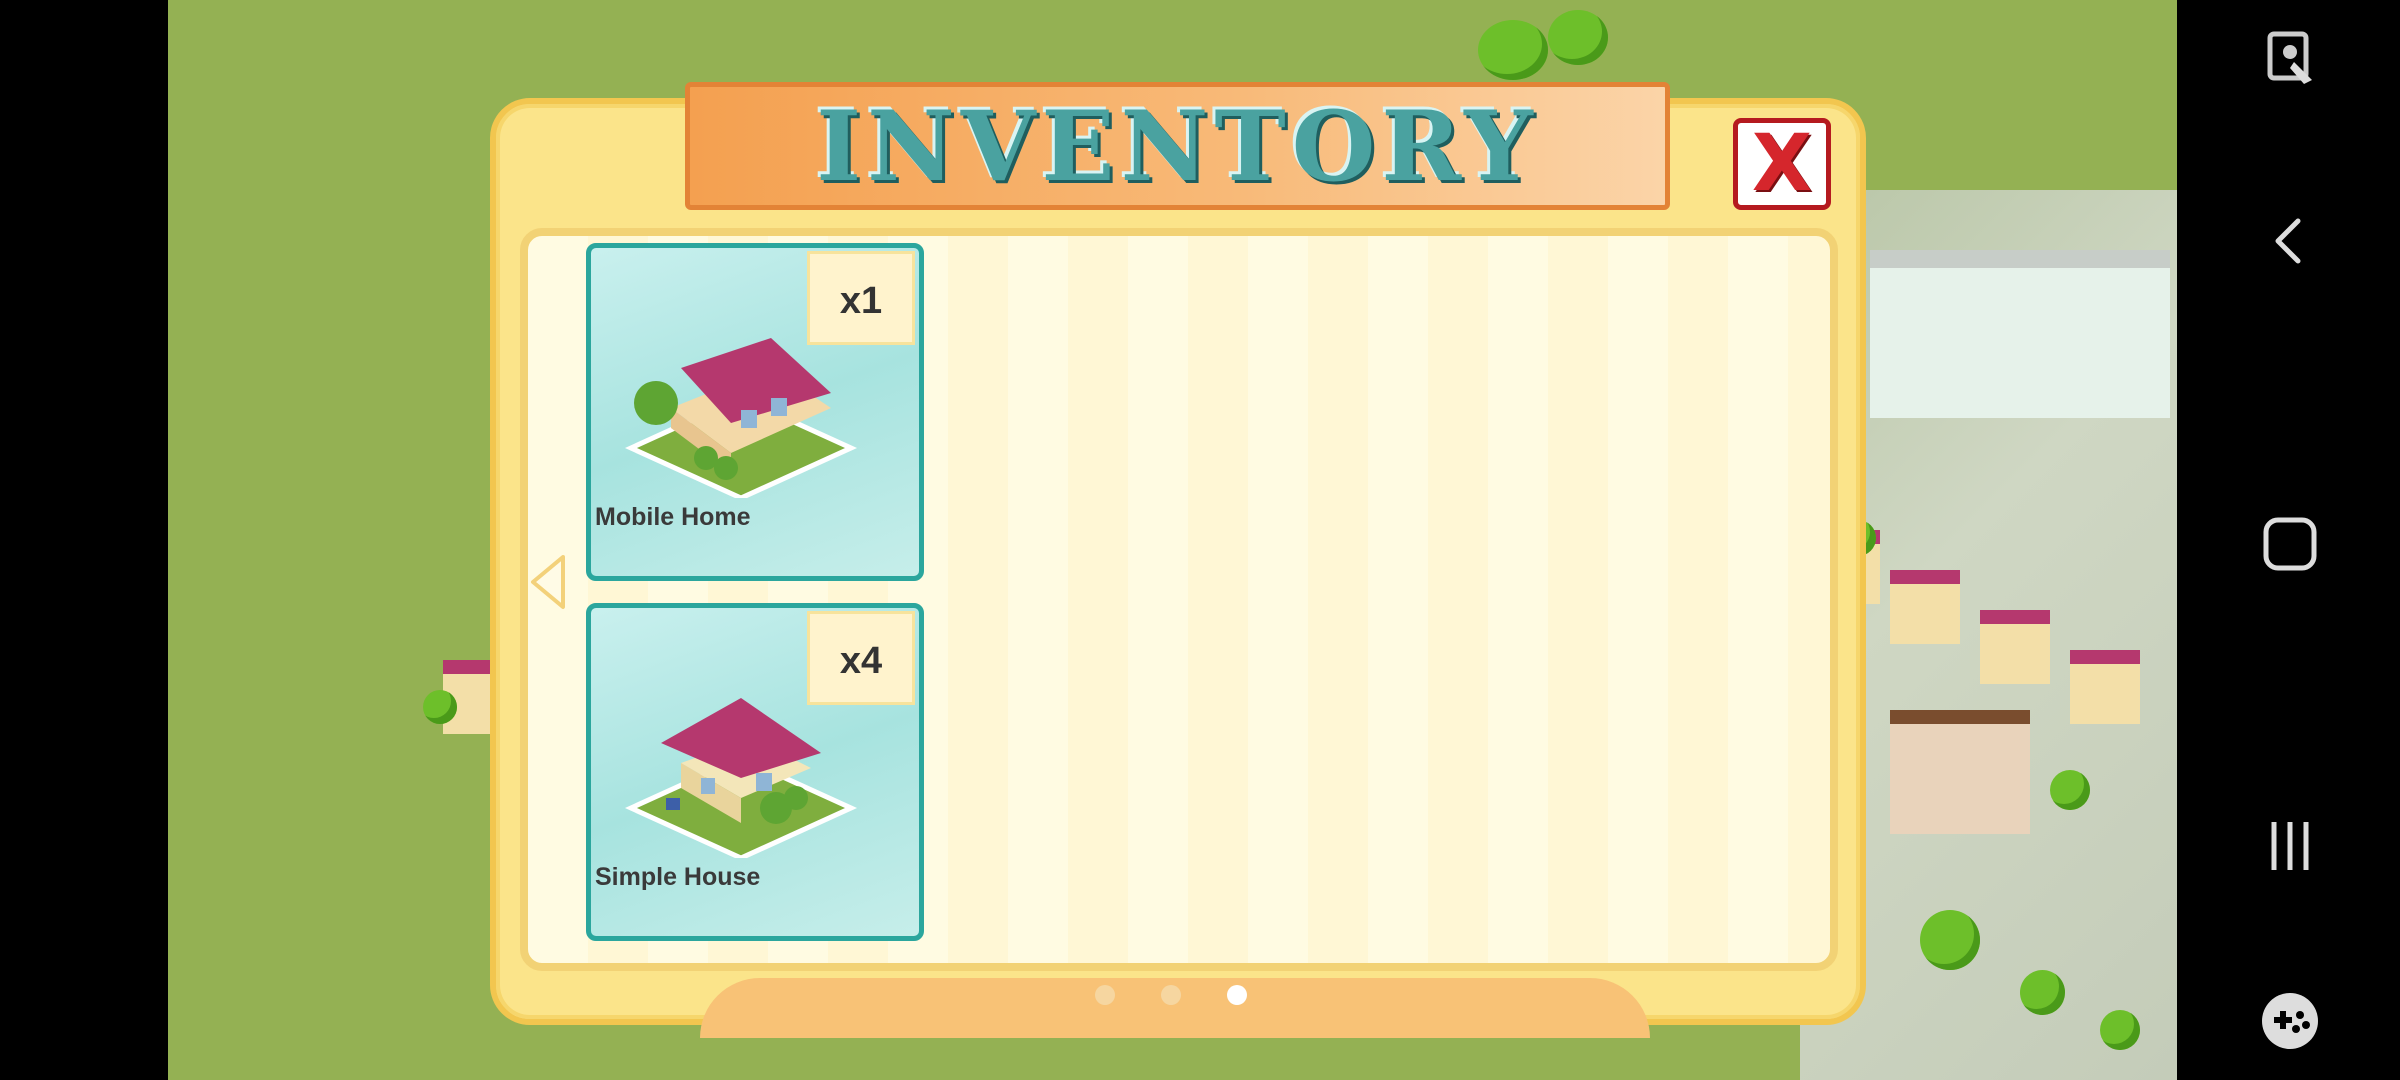  I want to click on close-icon: X, so click(1782, 164).